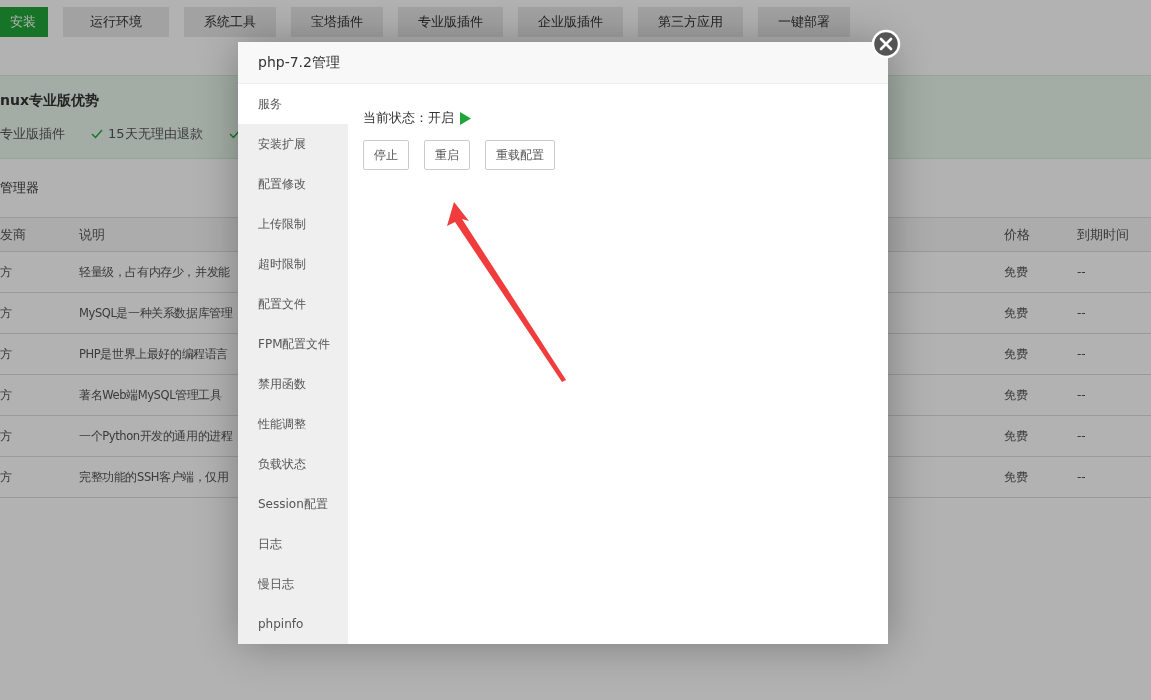 The height and width of the screenshot is (700, 1151). Describe the element at coordinates (153, 353) in the screenshot. I see `table-cell: PHP是世界上最好的编程语言` at that location.